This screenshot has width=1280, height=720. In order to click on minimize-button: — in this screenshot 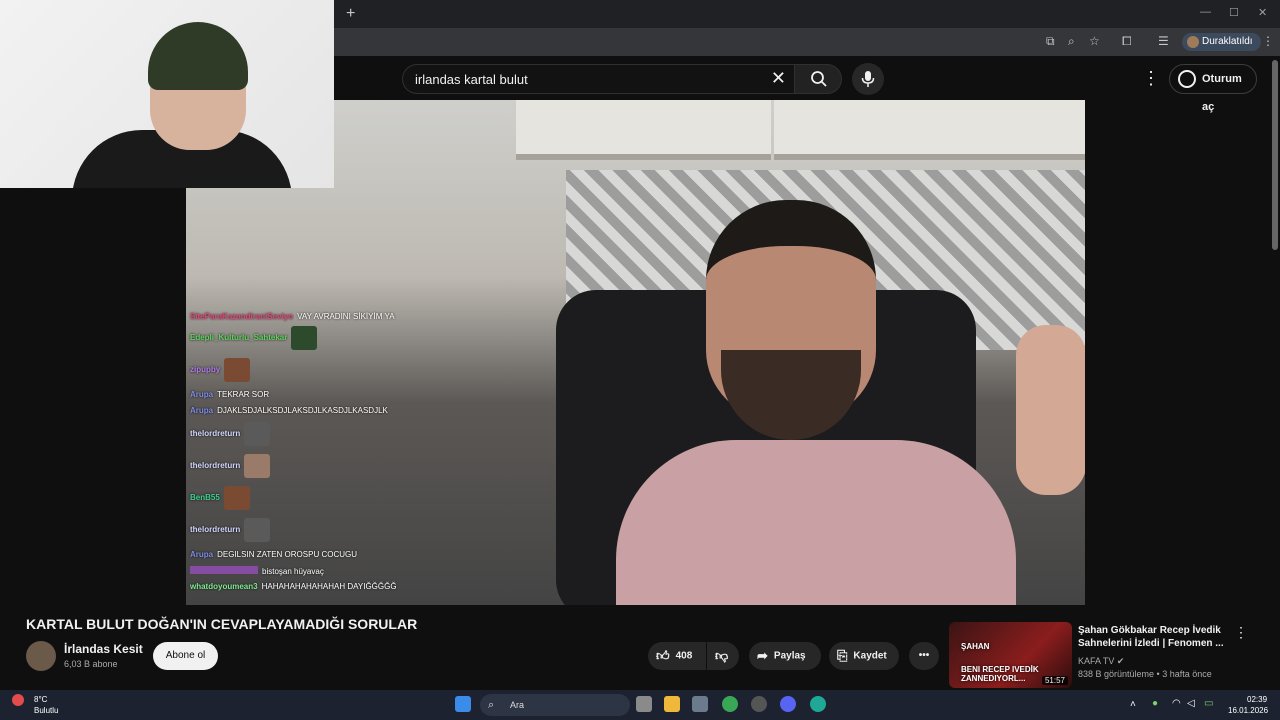, I will do `click(1205, 12)`.